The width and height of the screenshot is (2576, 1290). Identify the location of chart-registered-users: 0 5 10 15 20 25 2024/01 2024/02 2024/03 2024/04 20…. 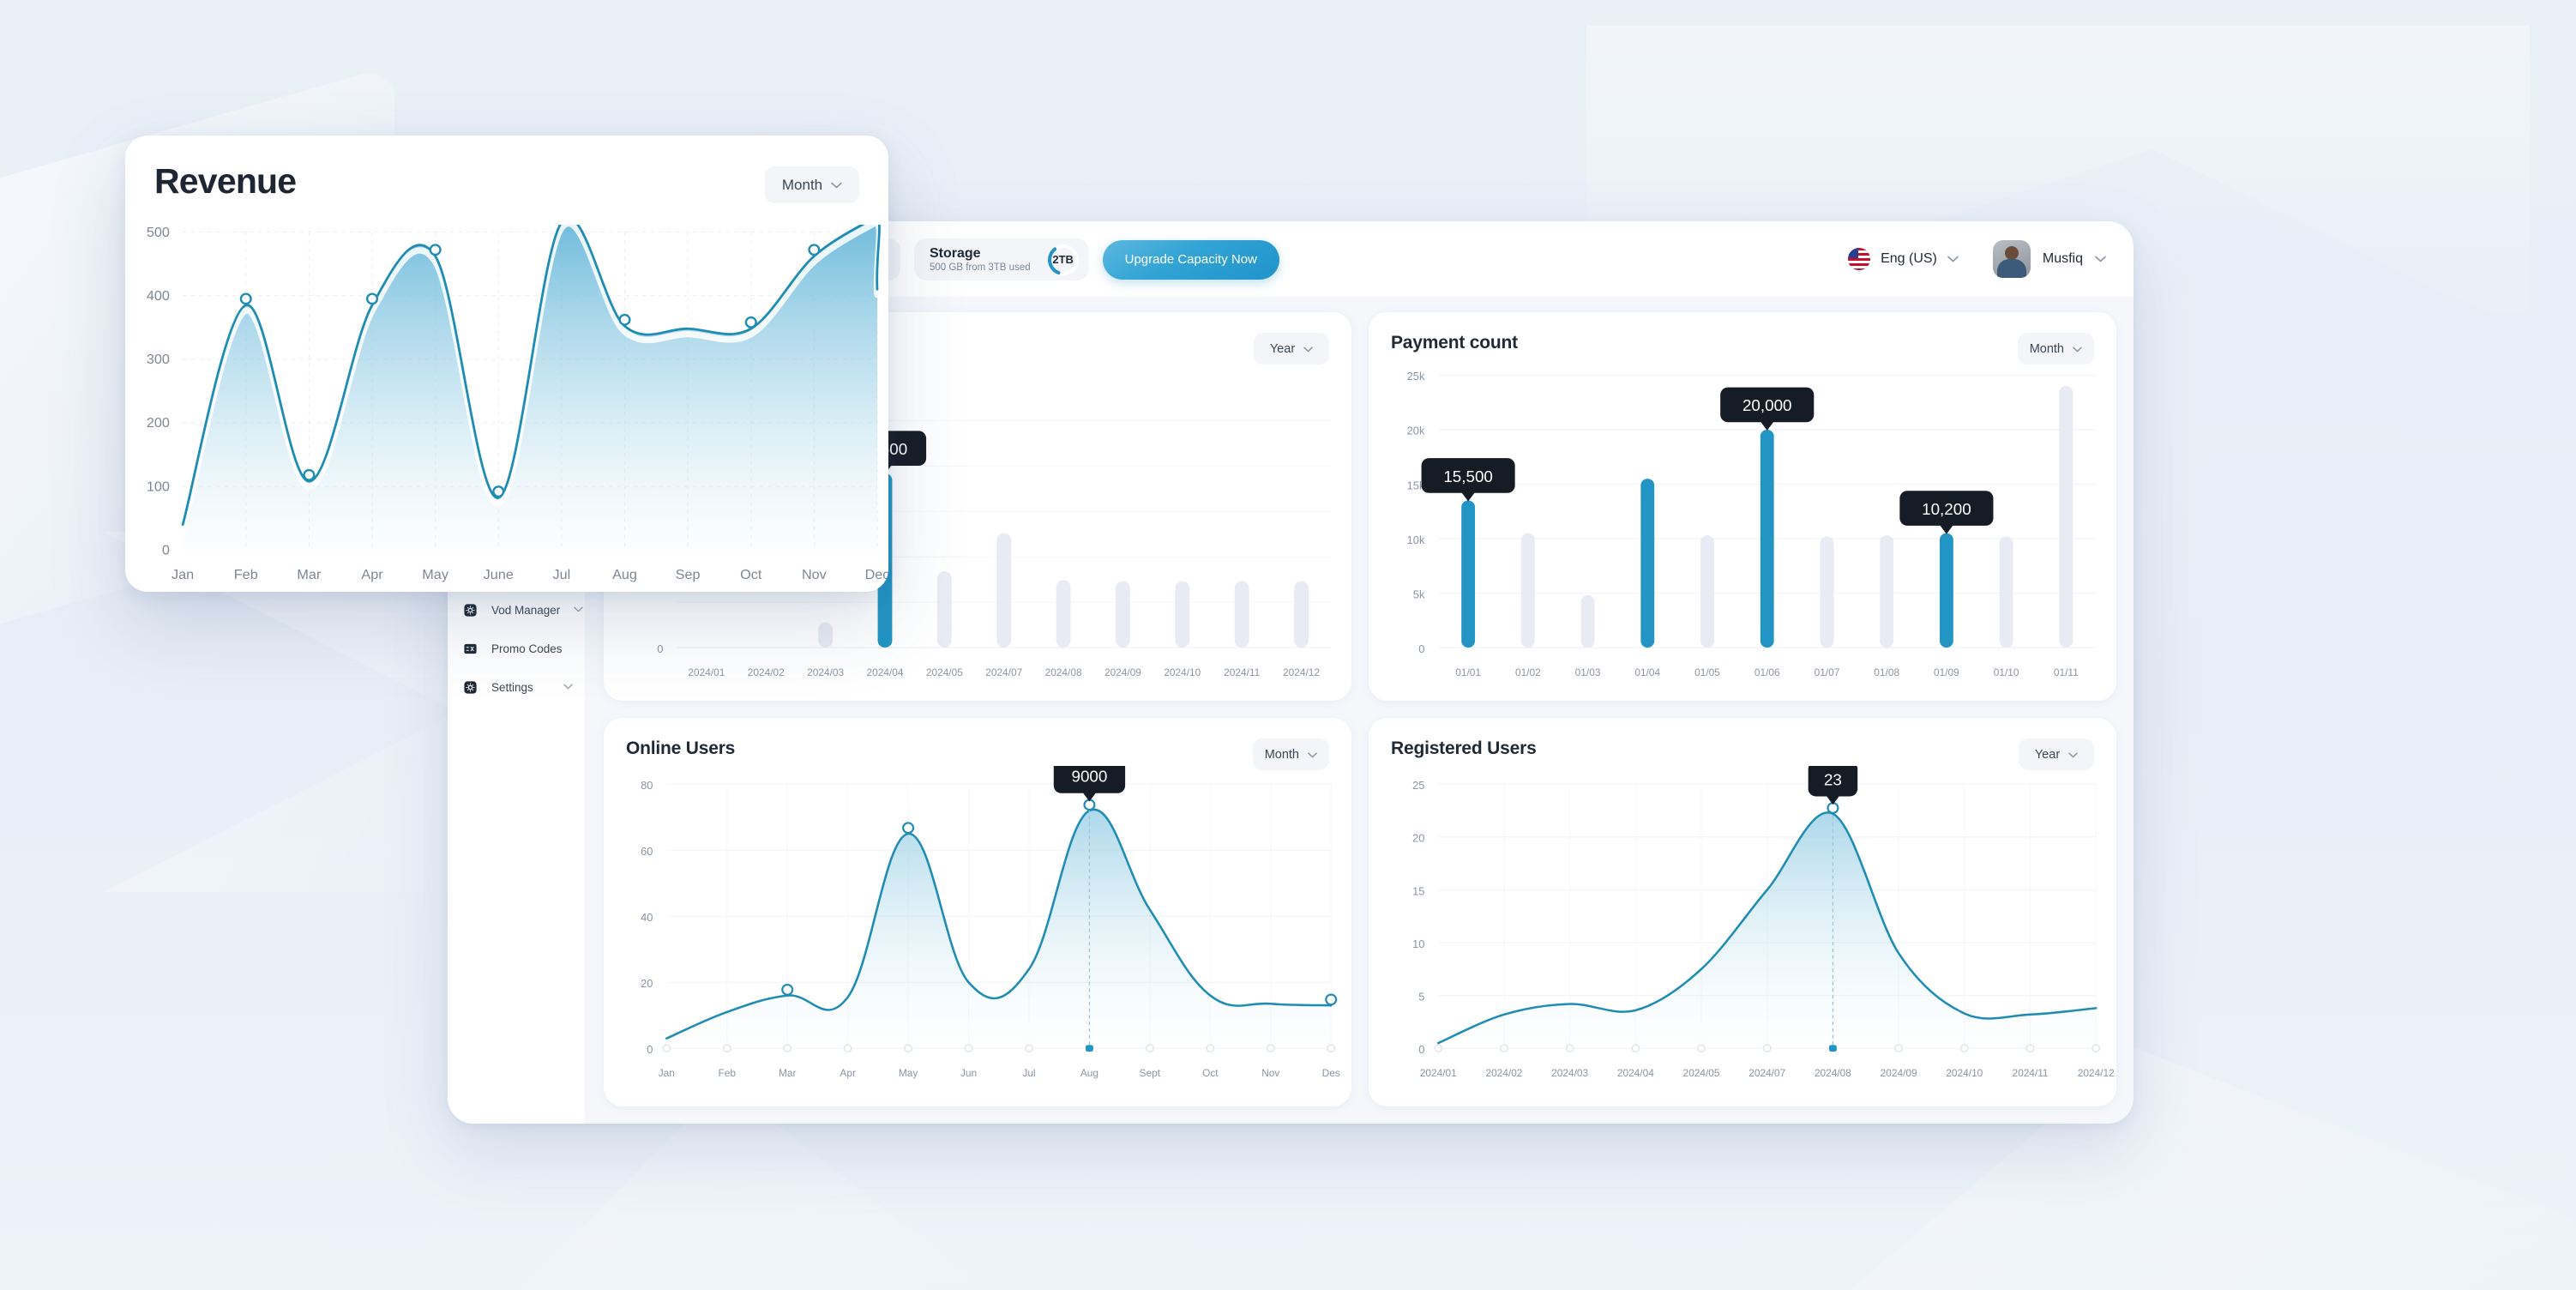
(1742, 936).